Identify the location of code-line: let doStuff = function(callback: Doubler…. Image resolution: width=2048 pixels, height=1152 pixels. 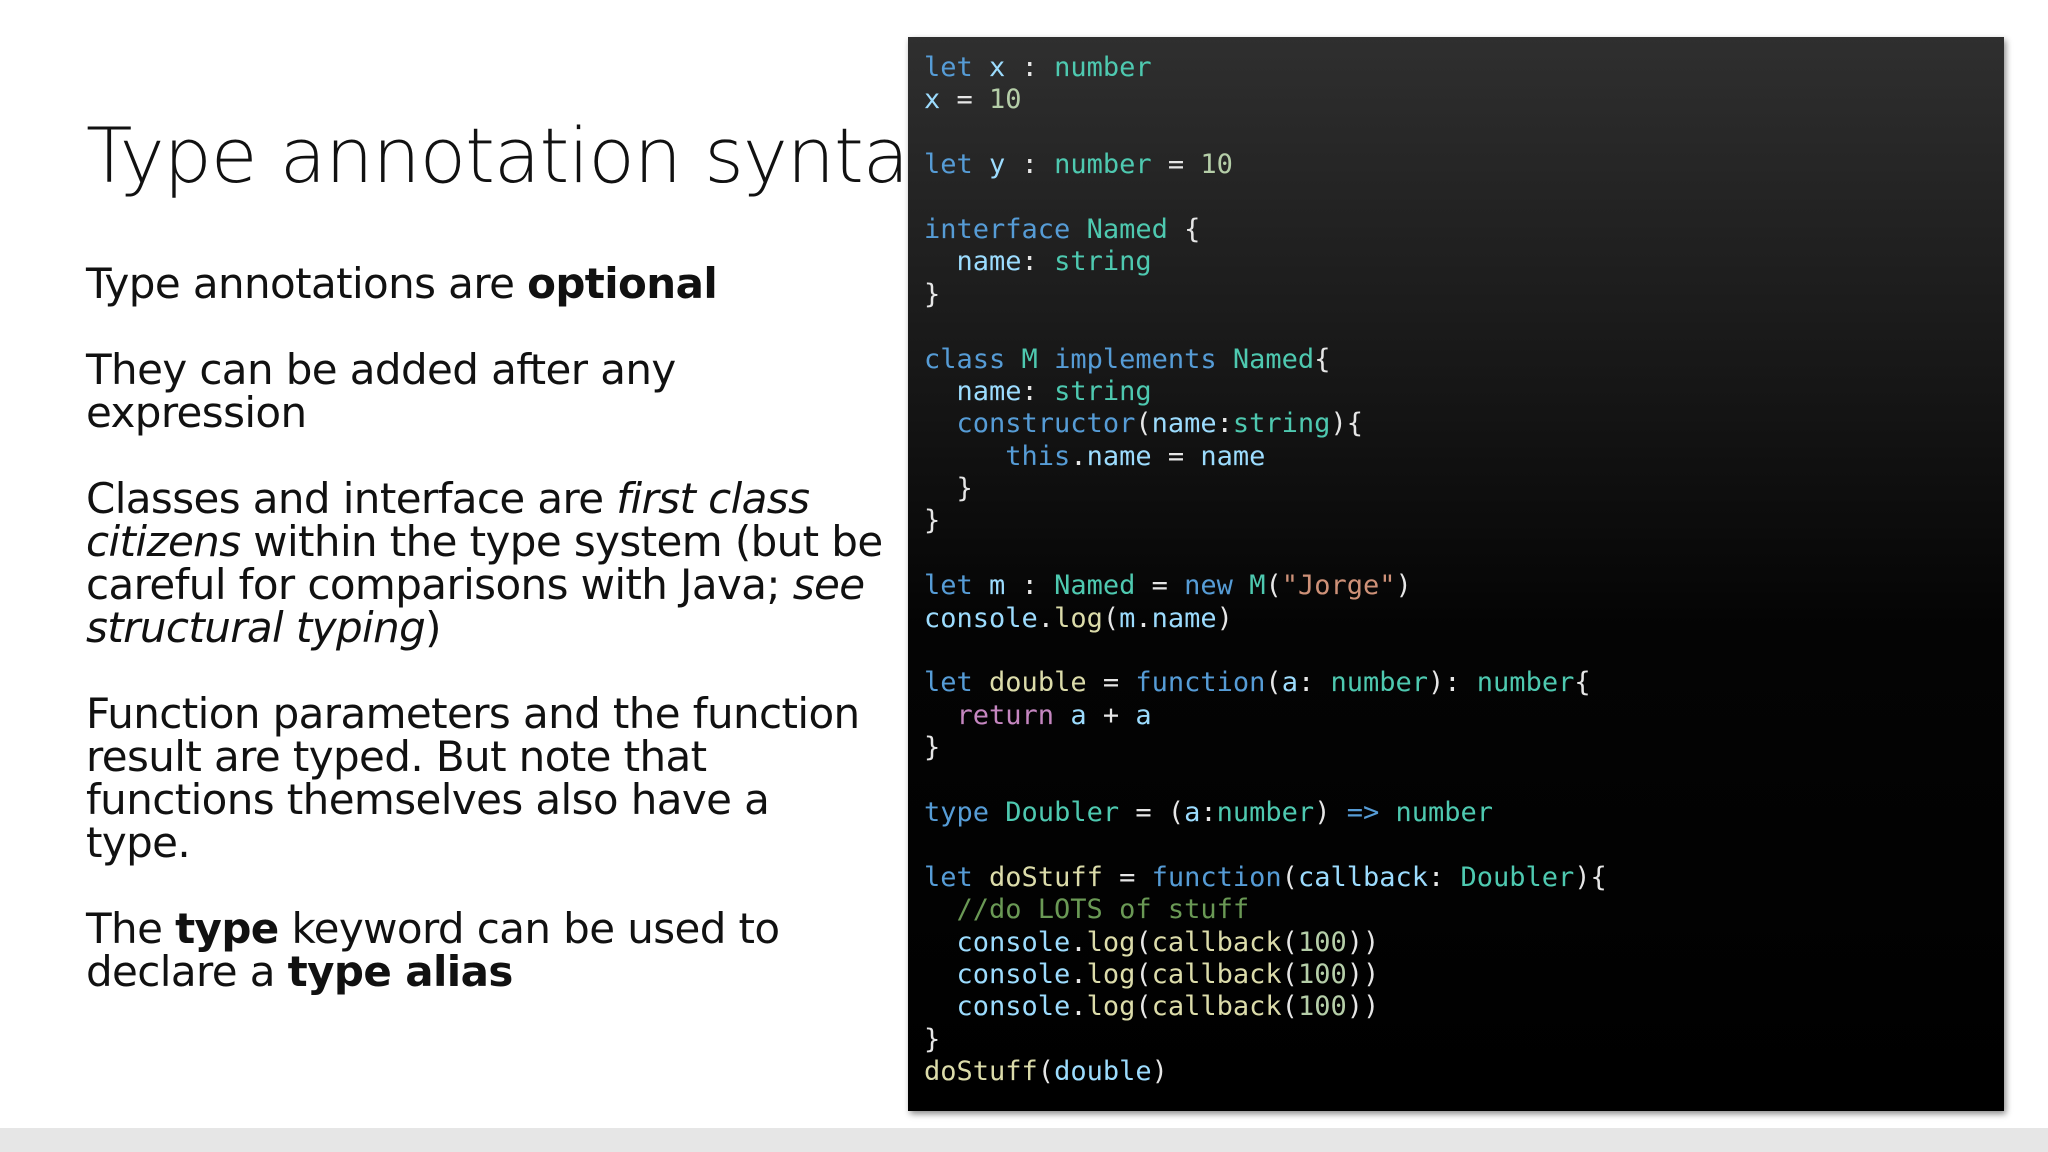
(1265, 878).